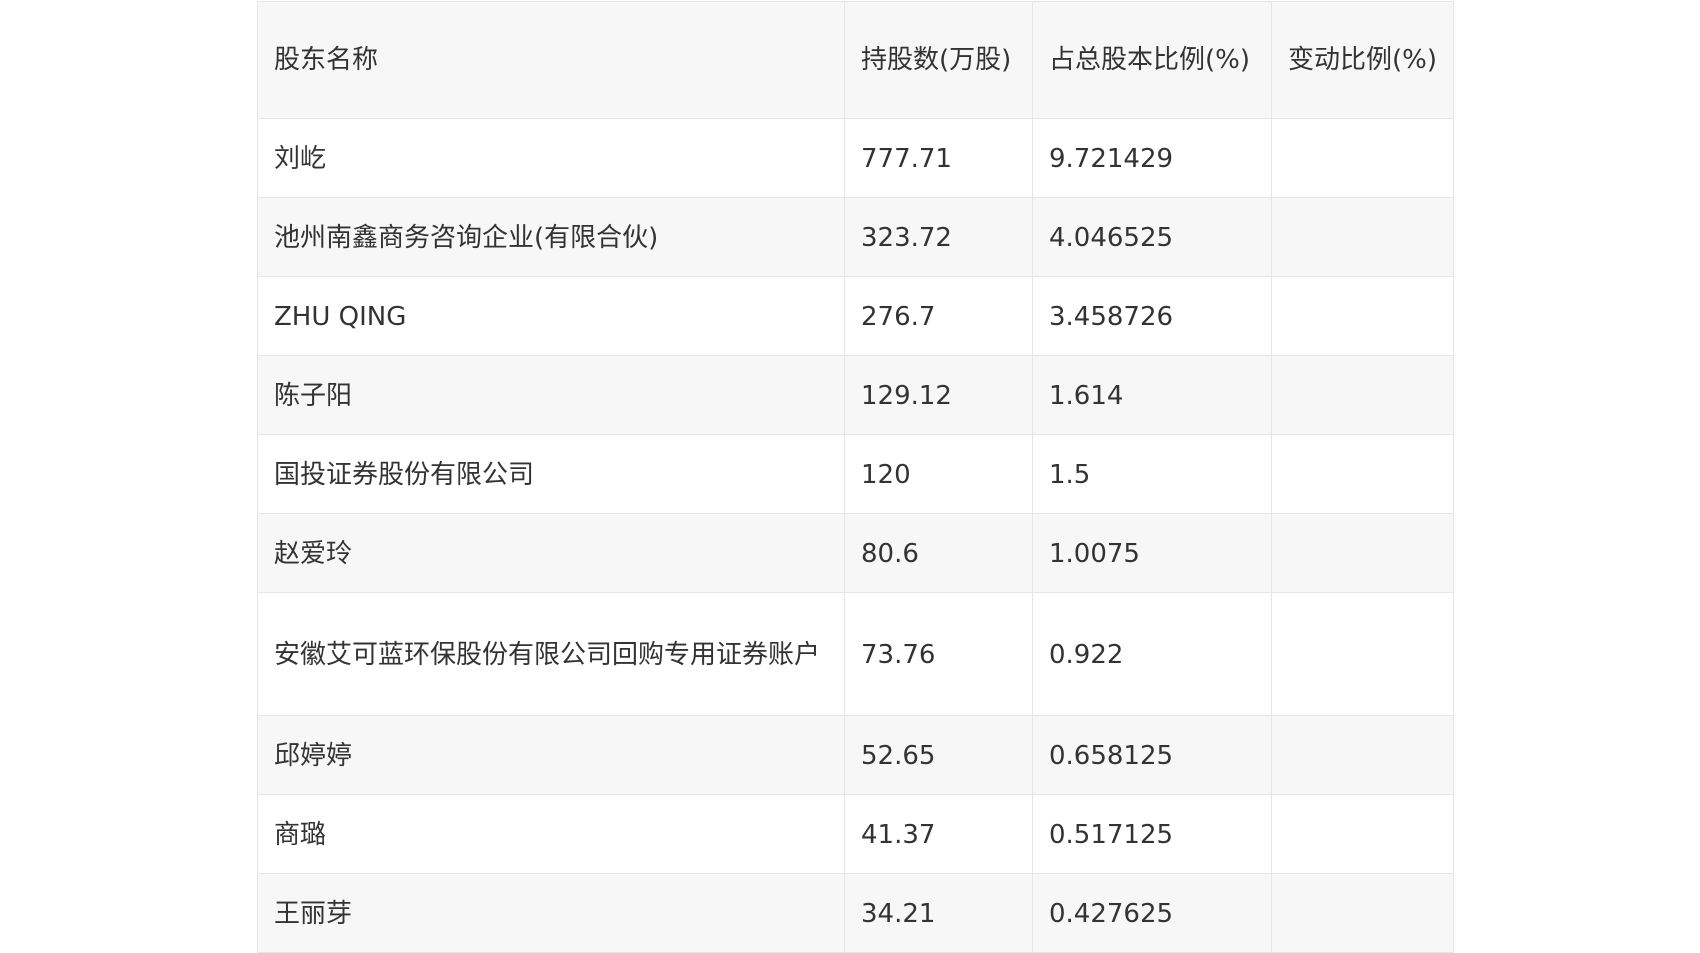 Image resolution: width=1700 pixels, height=953 pixels. What do you see at coordinates (1152, 834) in the screenshot?
I see `cell-ratio: 0.517125` at bounding box center [1152, 834].